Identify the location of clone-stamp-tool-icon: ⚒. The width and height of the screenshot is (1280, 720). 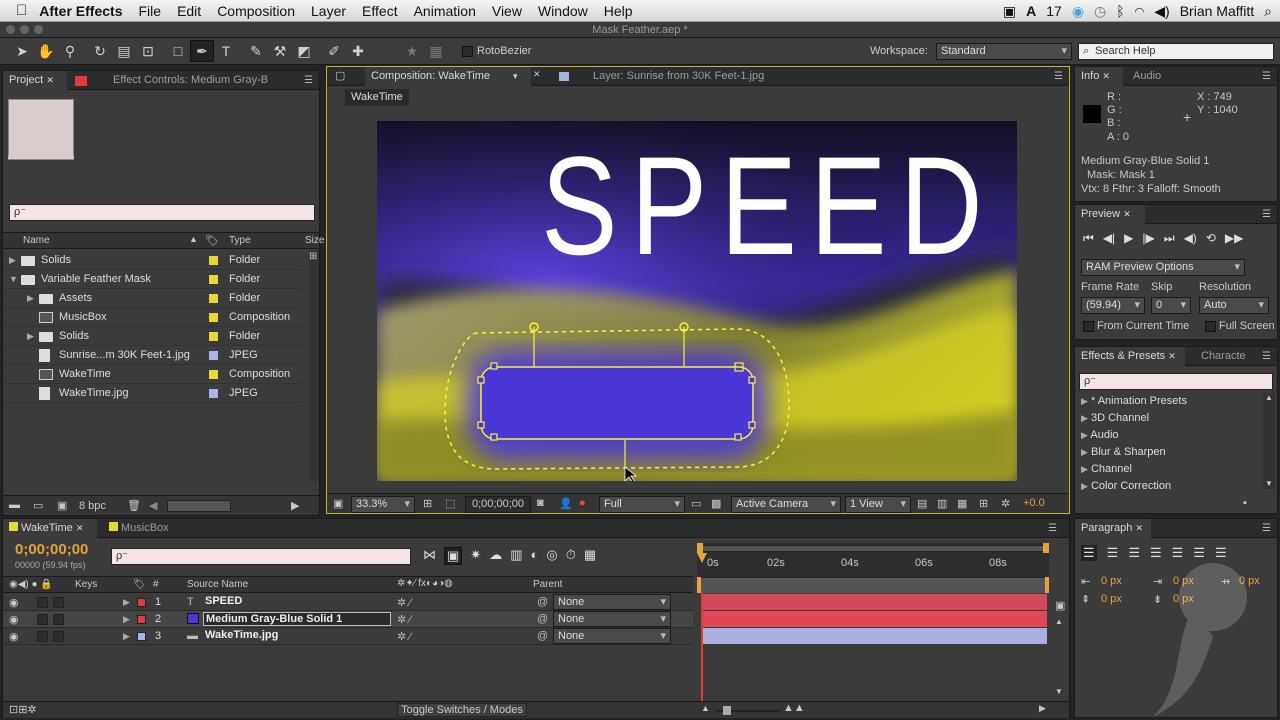
(280, 51).